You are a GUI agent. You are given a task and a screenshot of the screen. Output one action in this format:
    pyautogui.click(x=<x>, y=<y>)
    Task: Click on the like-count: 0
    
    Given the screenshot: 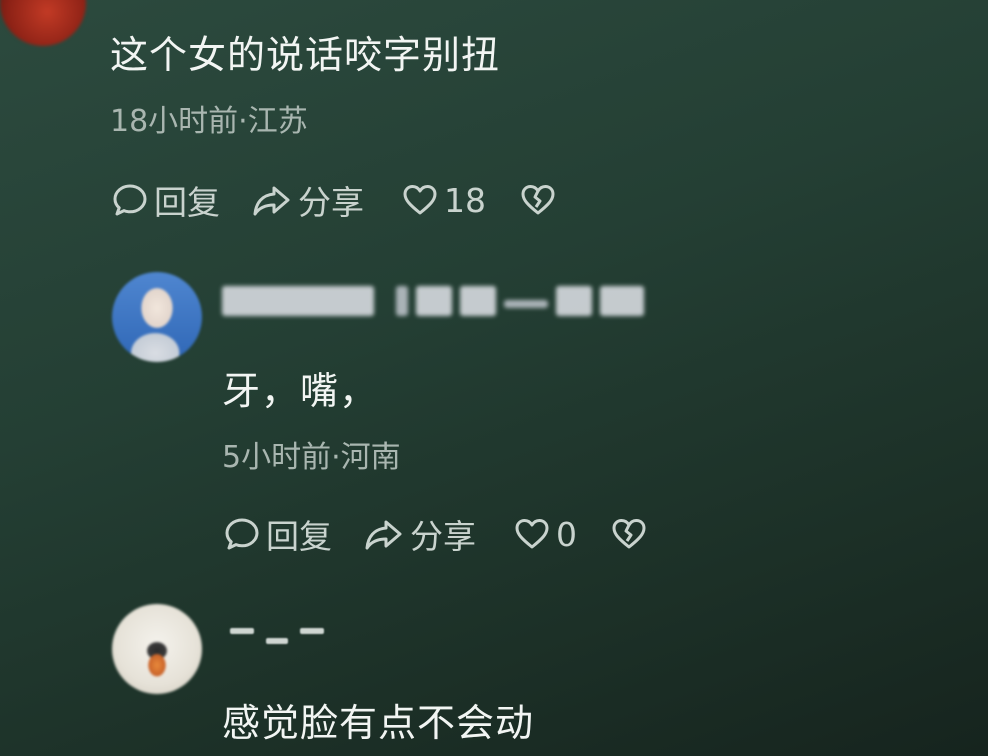 What is the action you would take?
    pyautogui.click(x=566, y=534)
    